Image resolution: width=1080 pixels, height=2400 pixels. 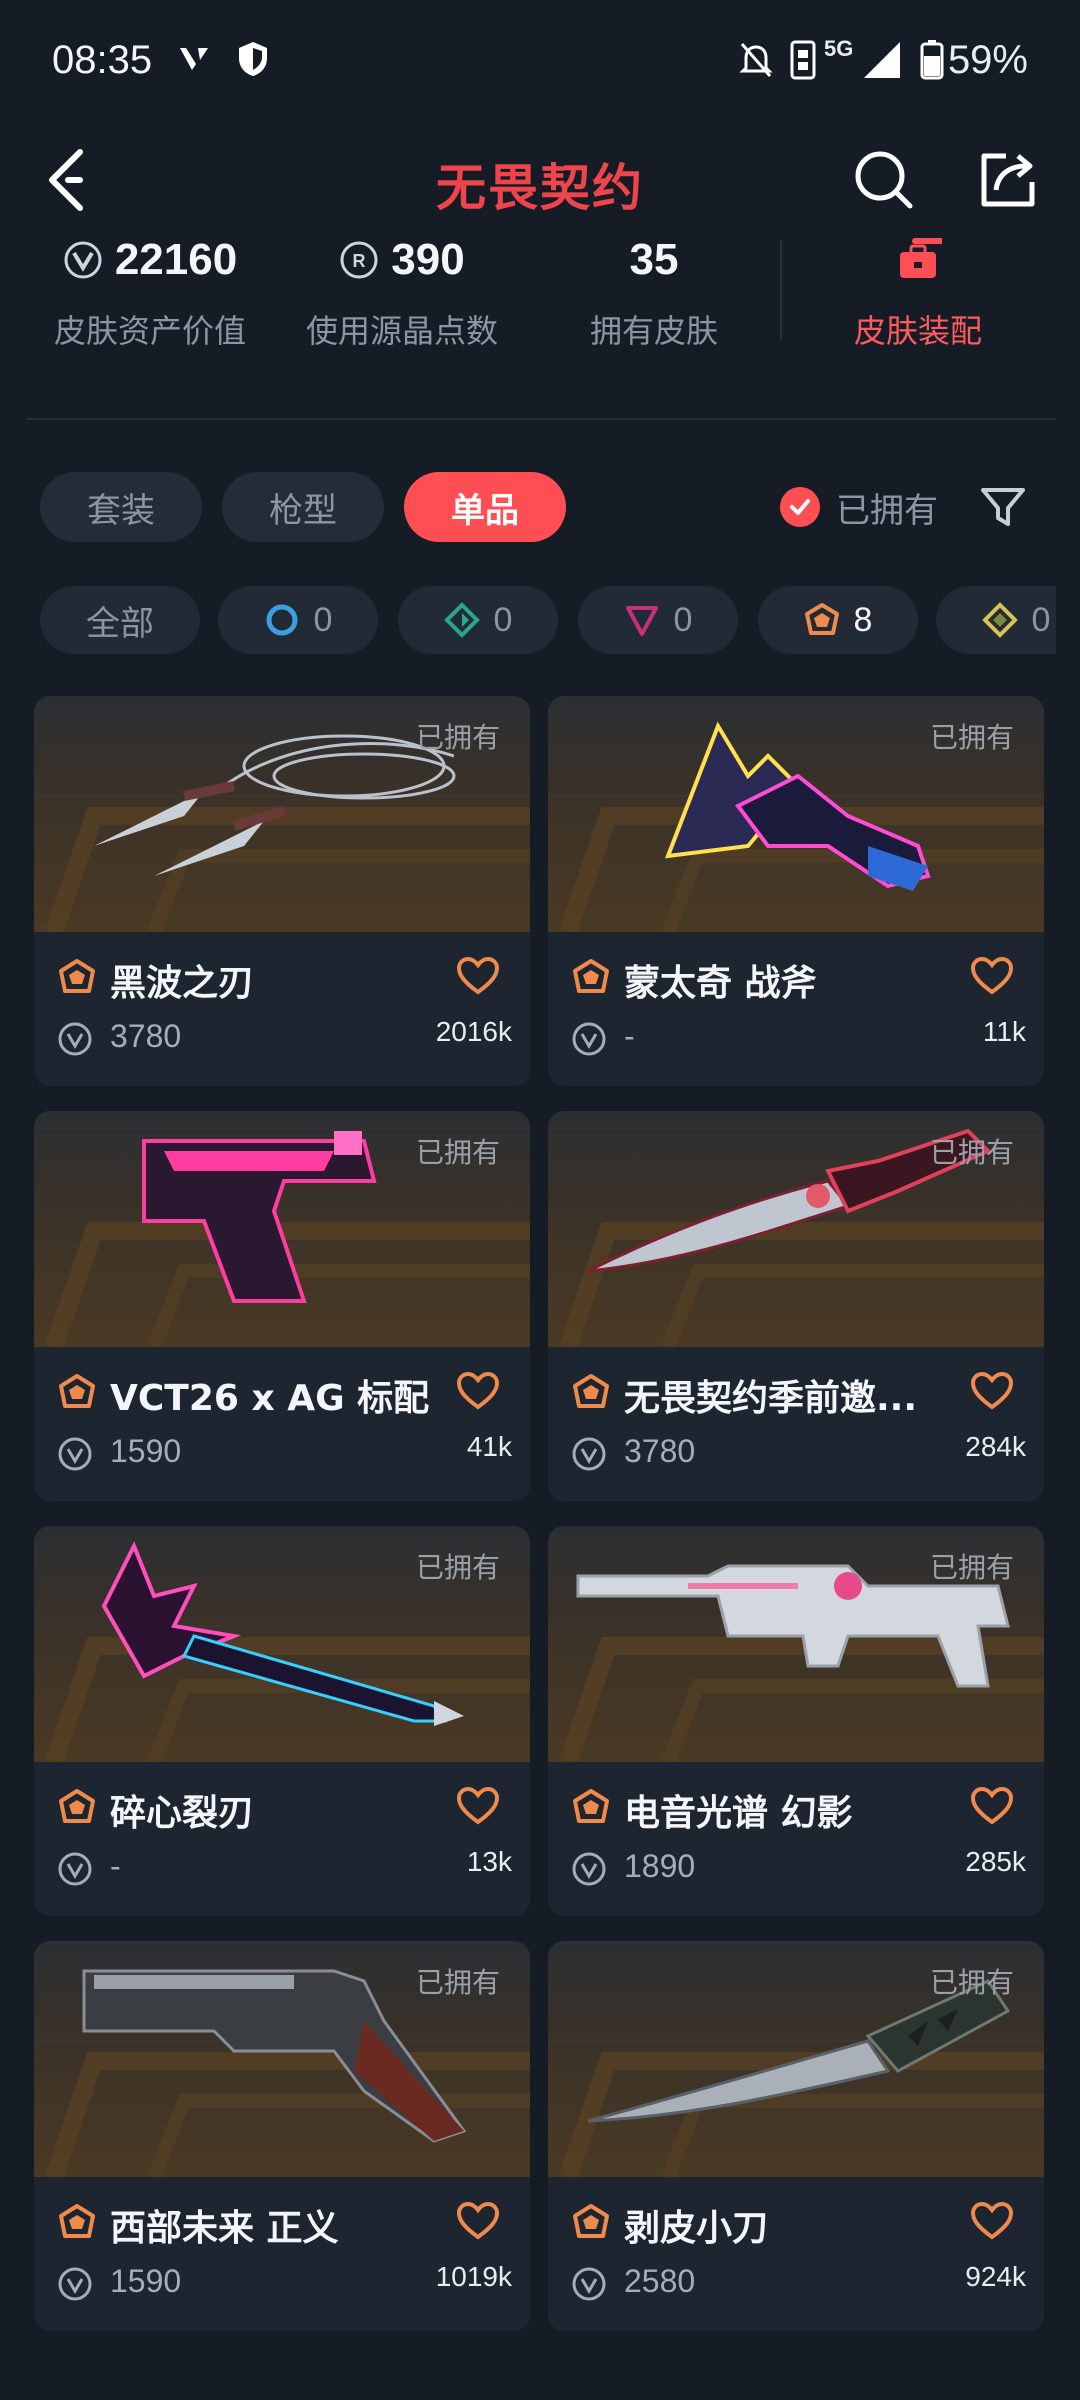 I want to click on owned-filter-label: 已拥有, so click(x=887, y=510).